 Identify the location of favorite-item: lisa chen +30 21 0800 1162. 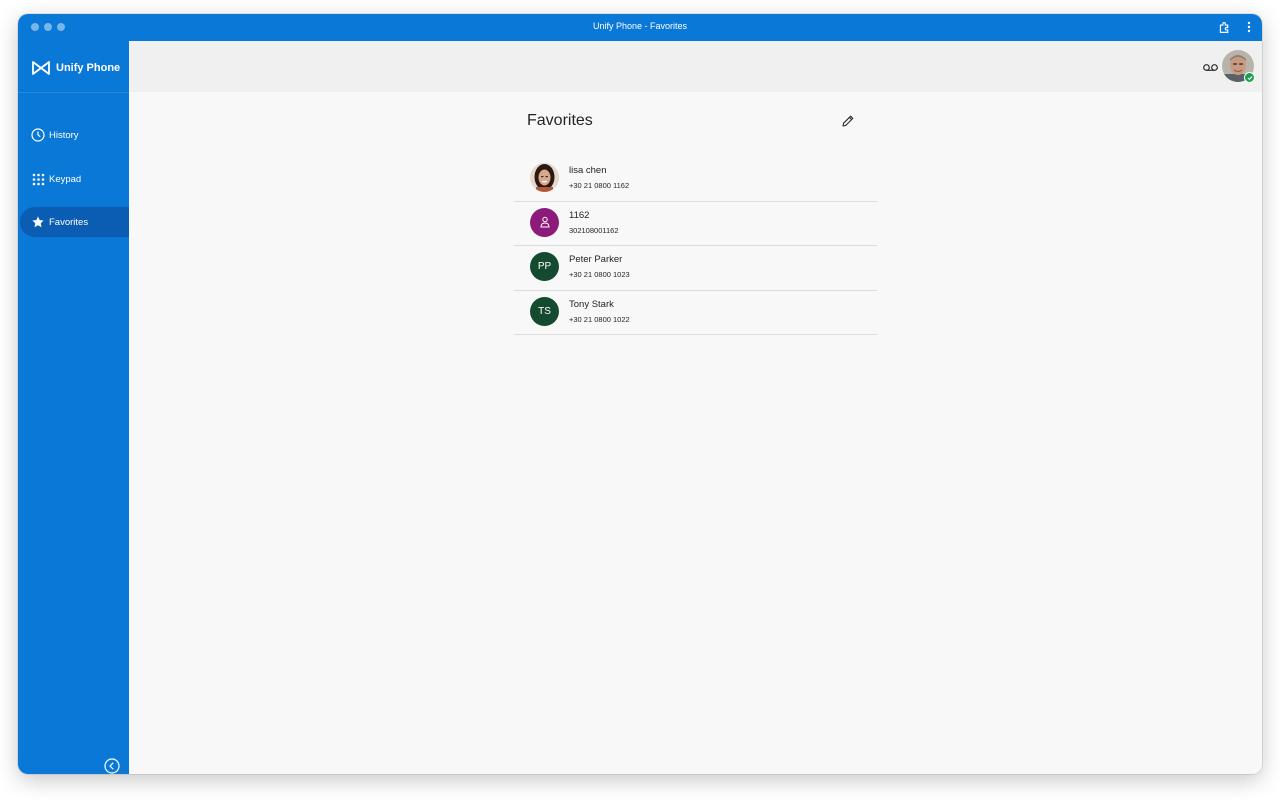
(695, 179).